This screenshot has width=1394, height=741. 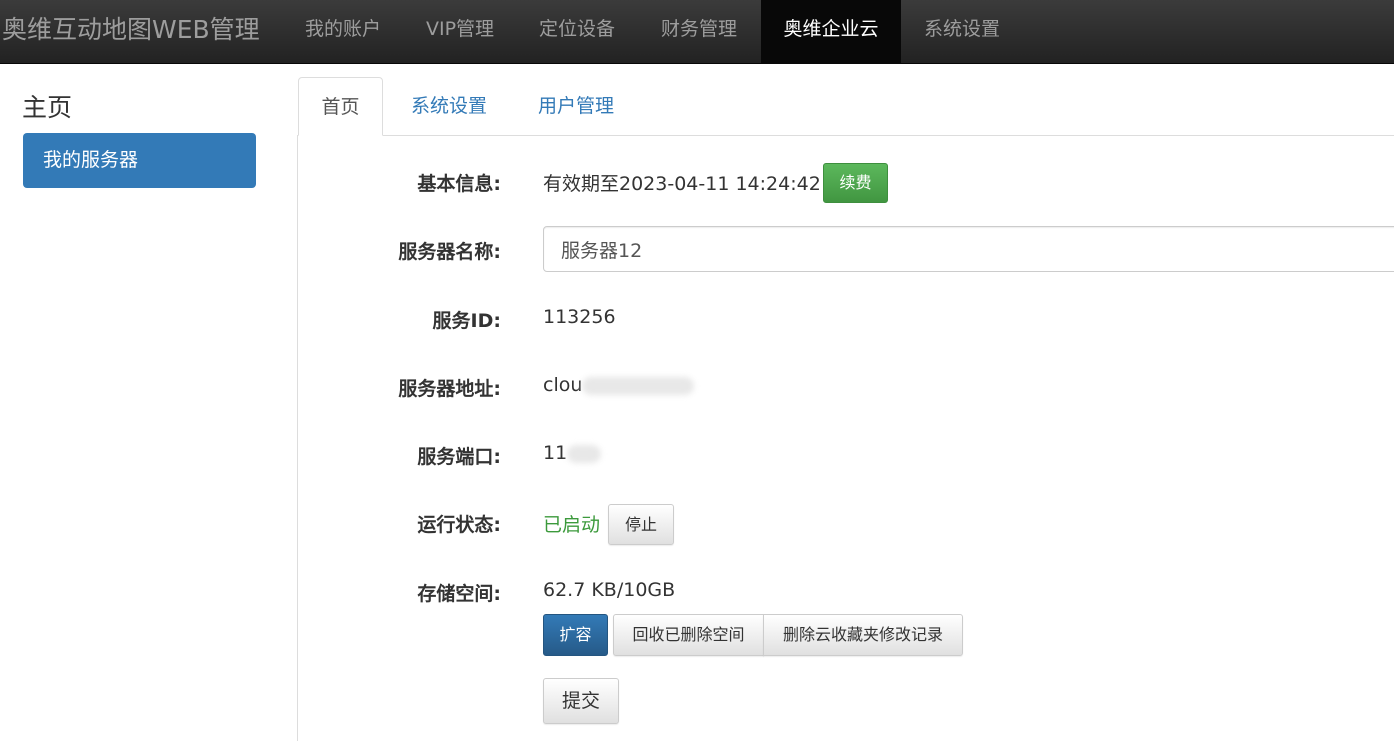 I want to click on service-port-value: 11, so click(x=572, y=453).